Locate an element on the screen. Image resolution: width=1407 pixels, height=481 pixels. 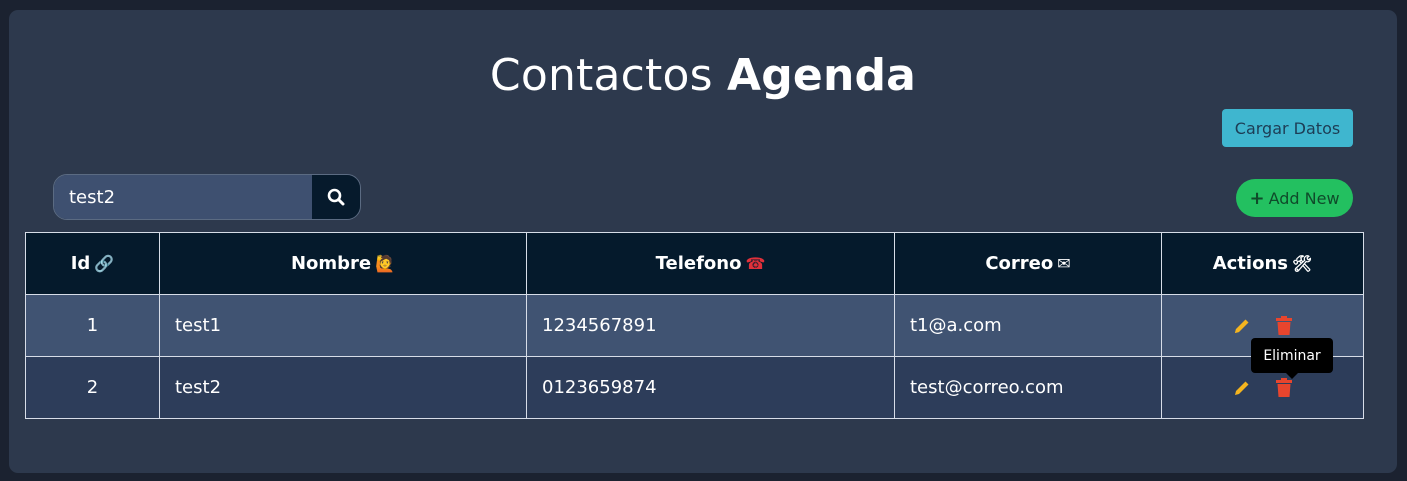
cell-nombre: test2 is located at coordinates (343, 387).